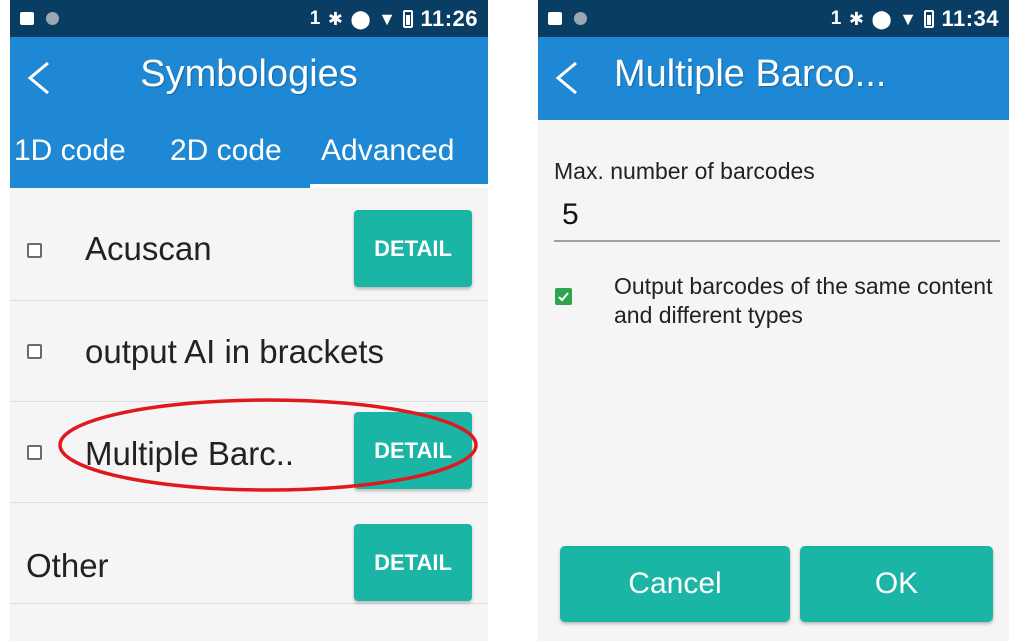  I want to click on list-item-output-ai: output AI in brackets, so click(249, 351).